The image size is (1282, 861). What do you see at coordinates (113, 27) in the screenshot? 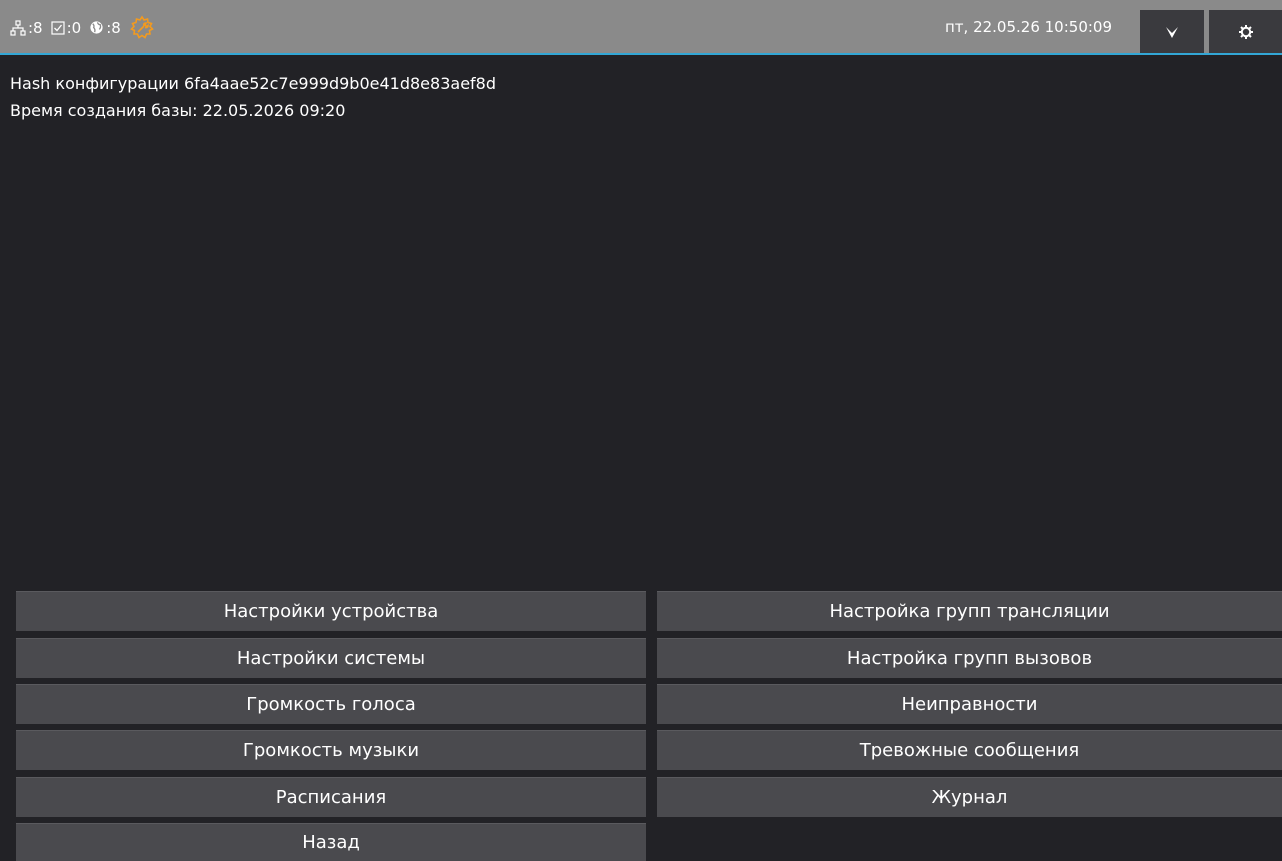
I see `global-count: :8` at bounding box center [113, 27].